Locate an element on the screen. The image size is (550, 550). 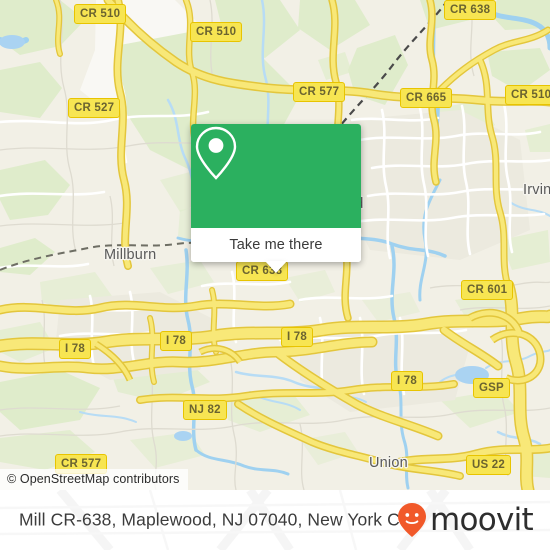
road-shield: CR 638 is located at coordinates (470, 10).